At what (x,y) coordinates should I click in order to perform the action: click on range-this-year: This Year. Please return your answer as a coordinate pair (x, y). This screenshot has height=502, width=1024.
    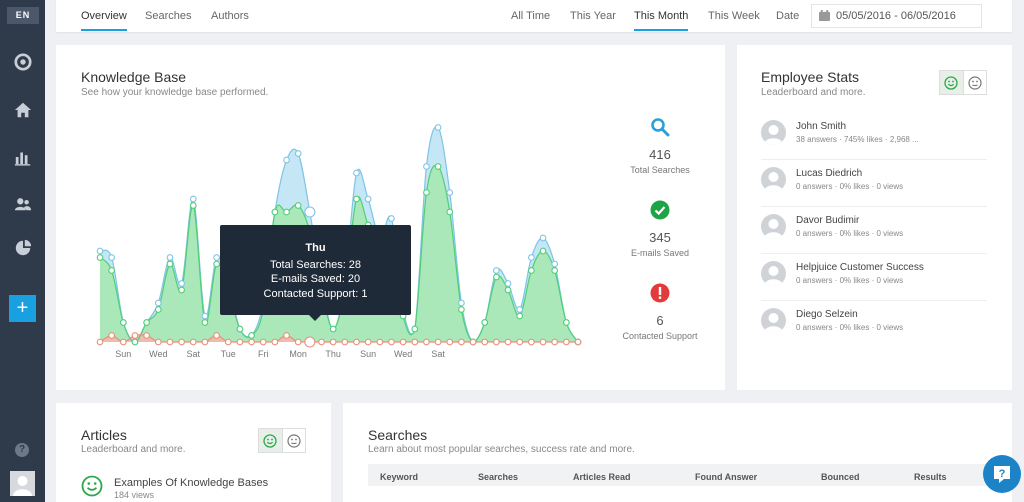
    Looking at the image, I should click on (593, 16).